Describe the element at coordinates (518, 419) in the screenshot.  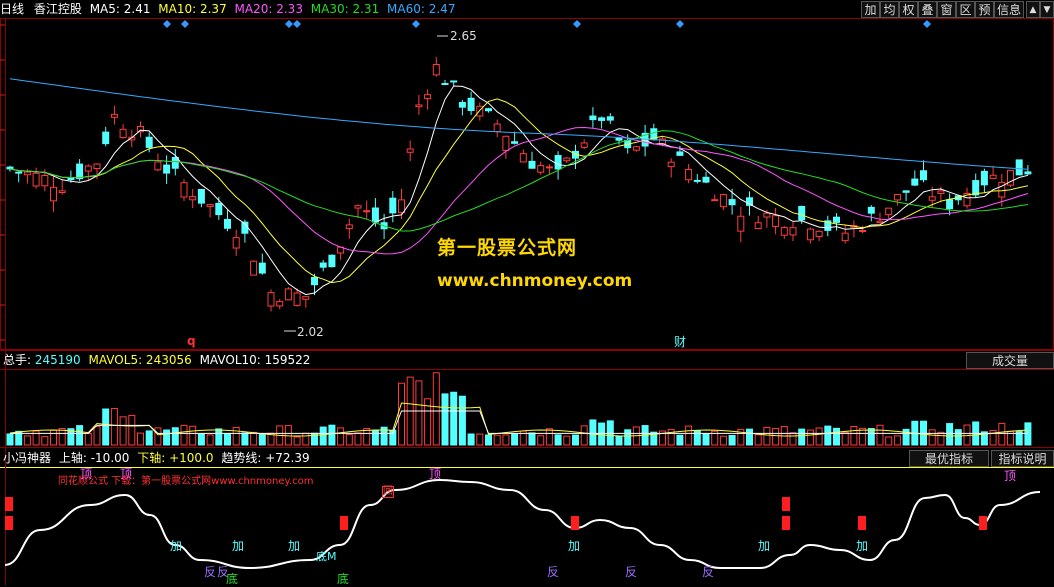
I see `mavol5-line` at that location.